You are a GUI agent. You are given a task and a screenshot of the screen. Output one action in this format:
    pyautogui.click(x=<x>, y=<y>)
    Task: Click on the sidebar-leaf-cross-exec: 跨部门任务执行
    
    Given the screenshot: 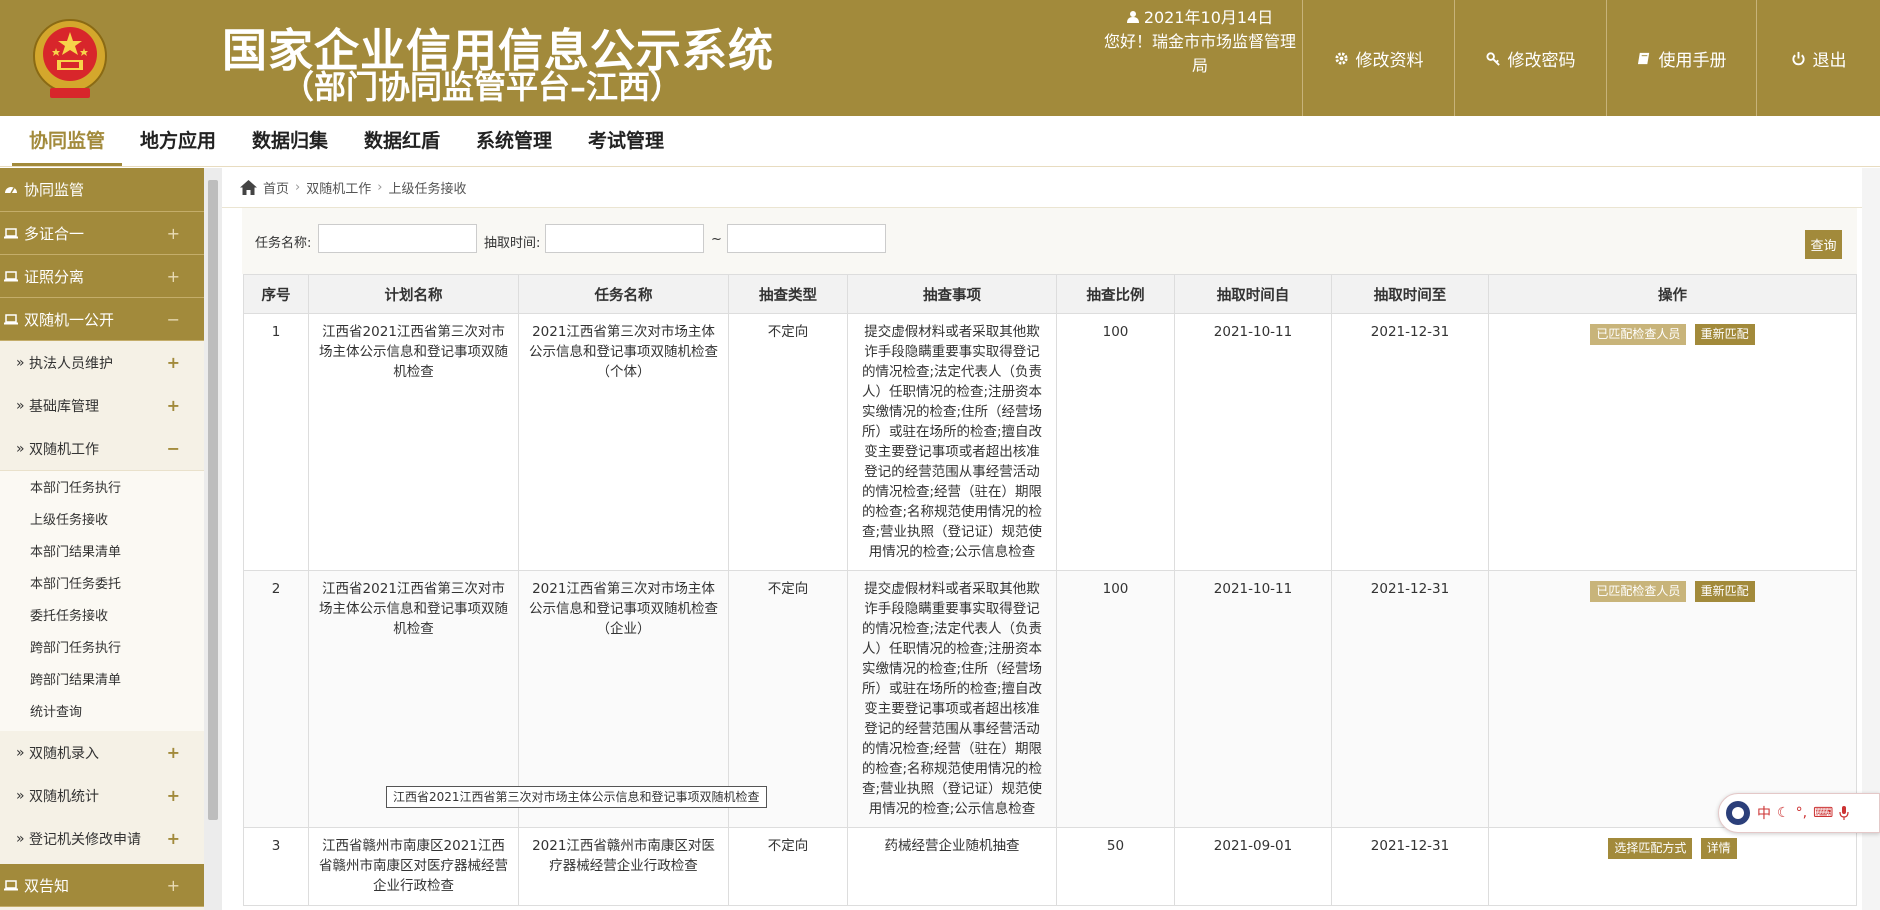 What is the action you would take?
    pyautogui.click(x=102, y=649)
    